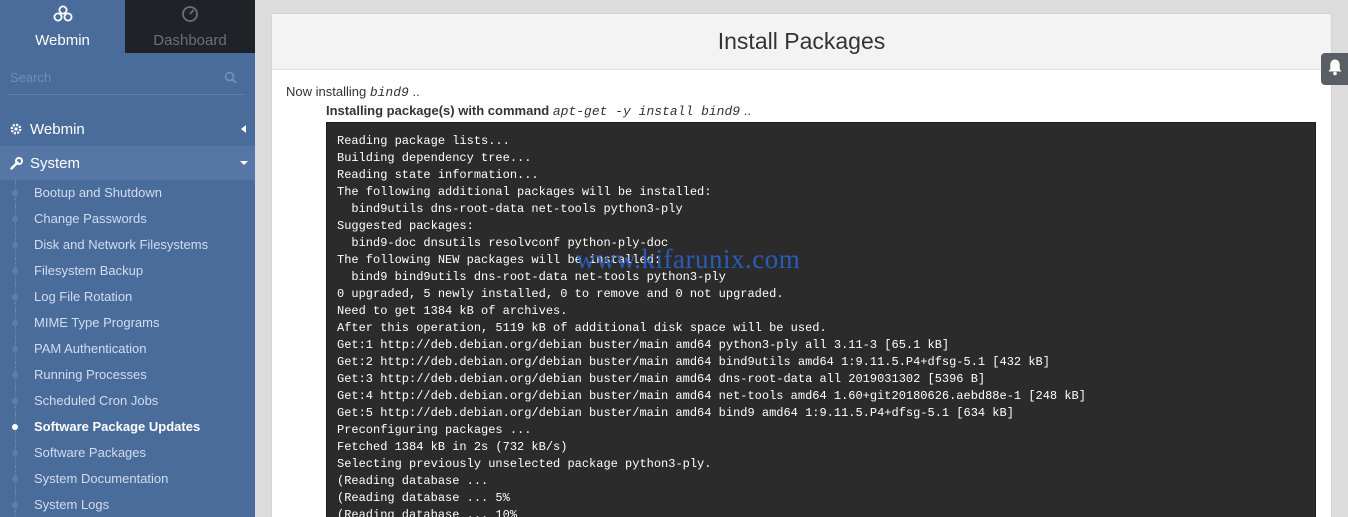 This screenshot has width=1348, height=517. What do you see at coordinates (808, 91) in the screenshot?
I see `now-installing-line: Now installing bind9 ..` at bounding box center [808, 91].